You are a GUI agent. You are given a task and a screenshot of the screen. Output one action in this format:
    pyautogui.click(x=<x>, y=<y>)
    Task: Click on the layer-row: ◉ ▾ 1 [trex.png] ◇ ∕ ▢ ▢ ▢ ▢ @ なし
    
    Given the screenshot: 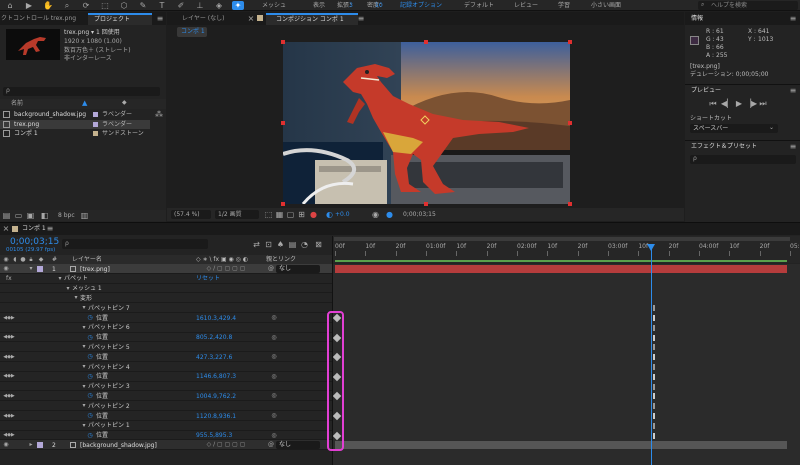 What is the action you would take?
    pyautogui.click(x=166, y=269)
    